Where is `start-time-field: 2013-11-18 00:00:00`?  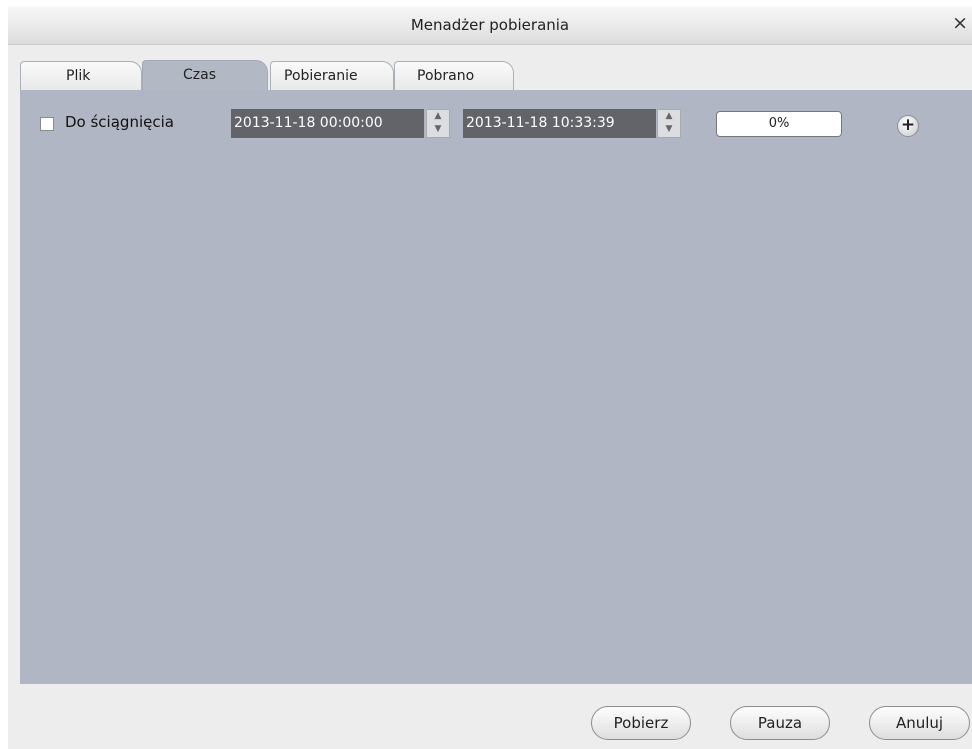
start-time-field: 2013-11-18 00:00:00 is located at coordinates (327, 123).